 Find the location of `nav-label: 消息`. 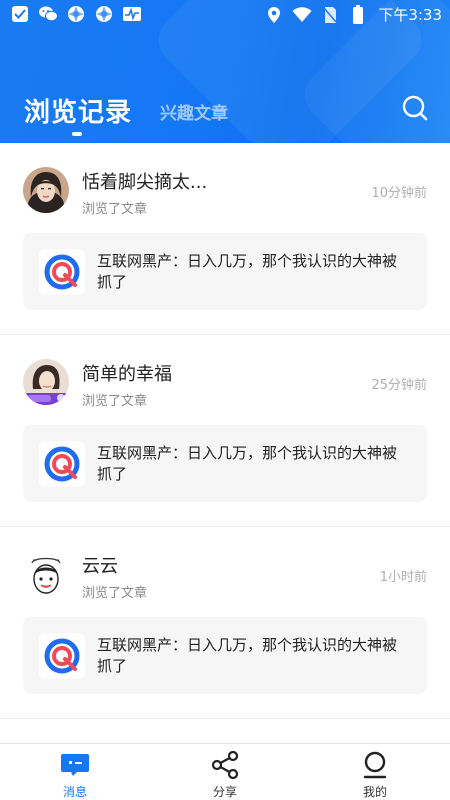

nav-label: 消息 is located at coordinates (74, 792).